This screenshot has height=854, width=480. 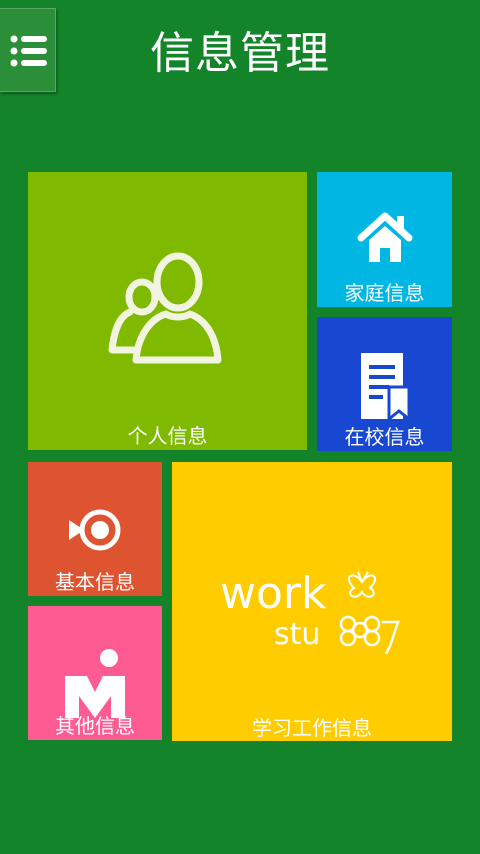 What do you see at coordinates (386, 387) in the screenshot?
I see `document-bookmark-icon` at bounding box center [386, 387].